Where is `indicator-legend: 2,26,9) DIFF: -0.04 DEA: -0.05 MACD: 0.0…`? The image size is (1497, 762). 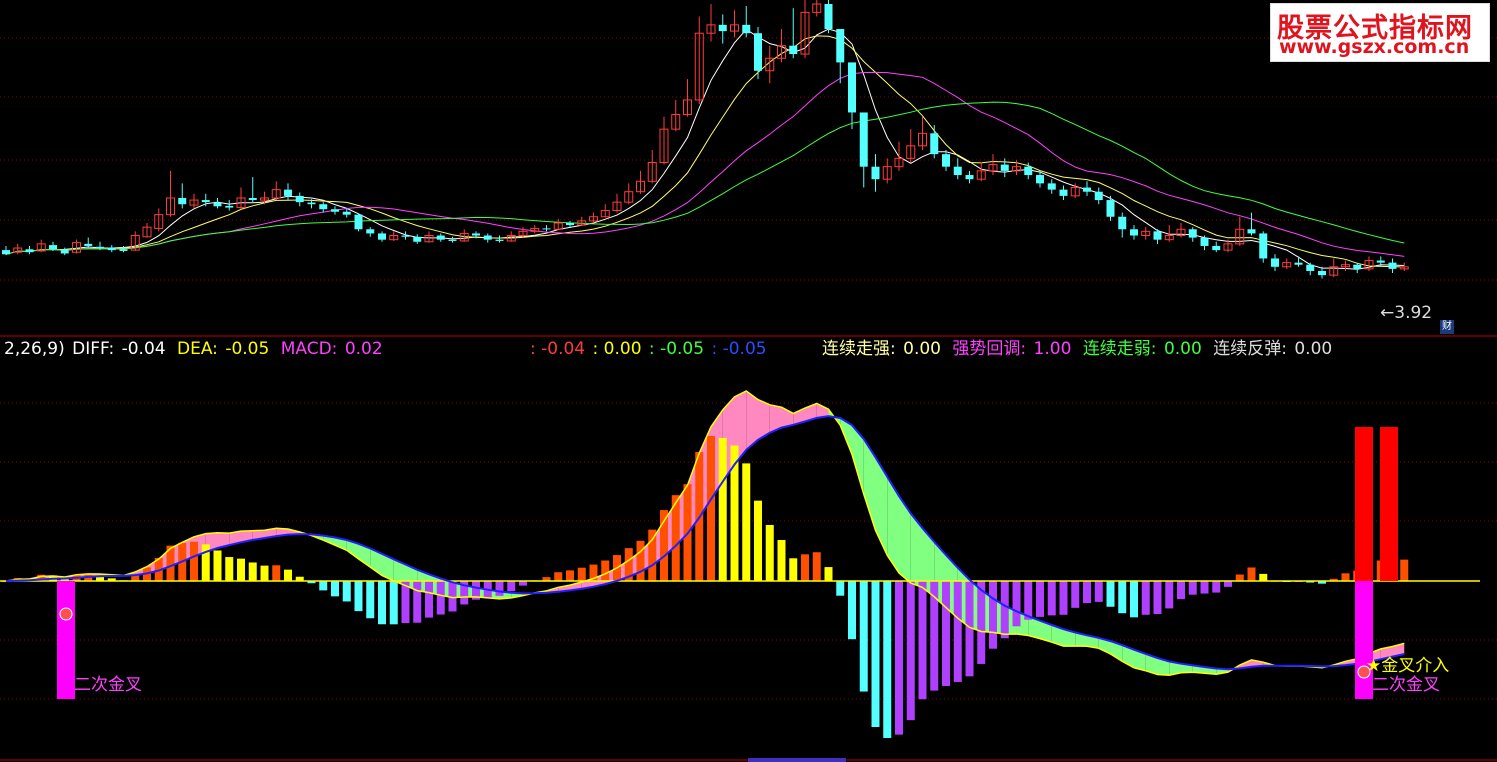 indicator-legend: 2,26,9) DIFF: -0.04 DEA: -0.05 MACD: 0.0… is located at coordinates (194, 349).